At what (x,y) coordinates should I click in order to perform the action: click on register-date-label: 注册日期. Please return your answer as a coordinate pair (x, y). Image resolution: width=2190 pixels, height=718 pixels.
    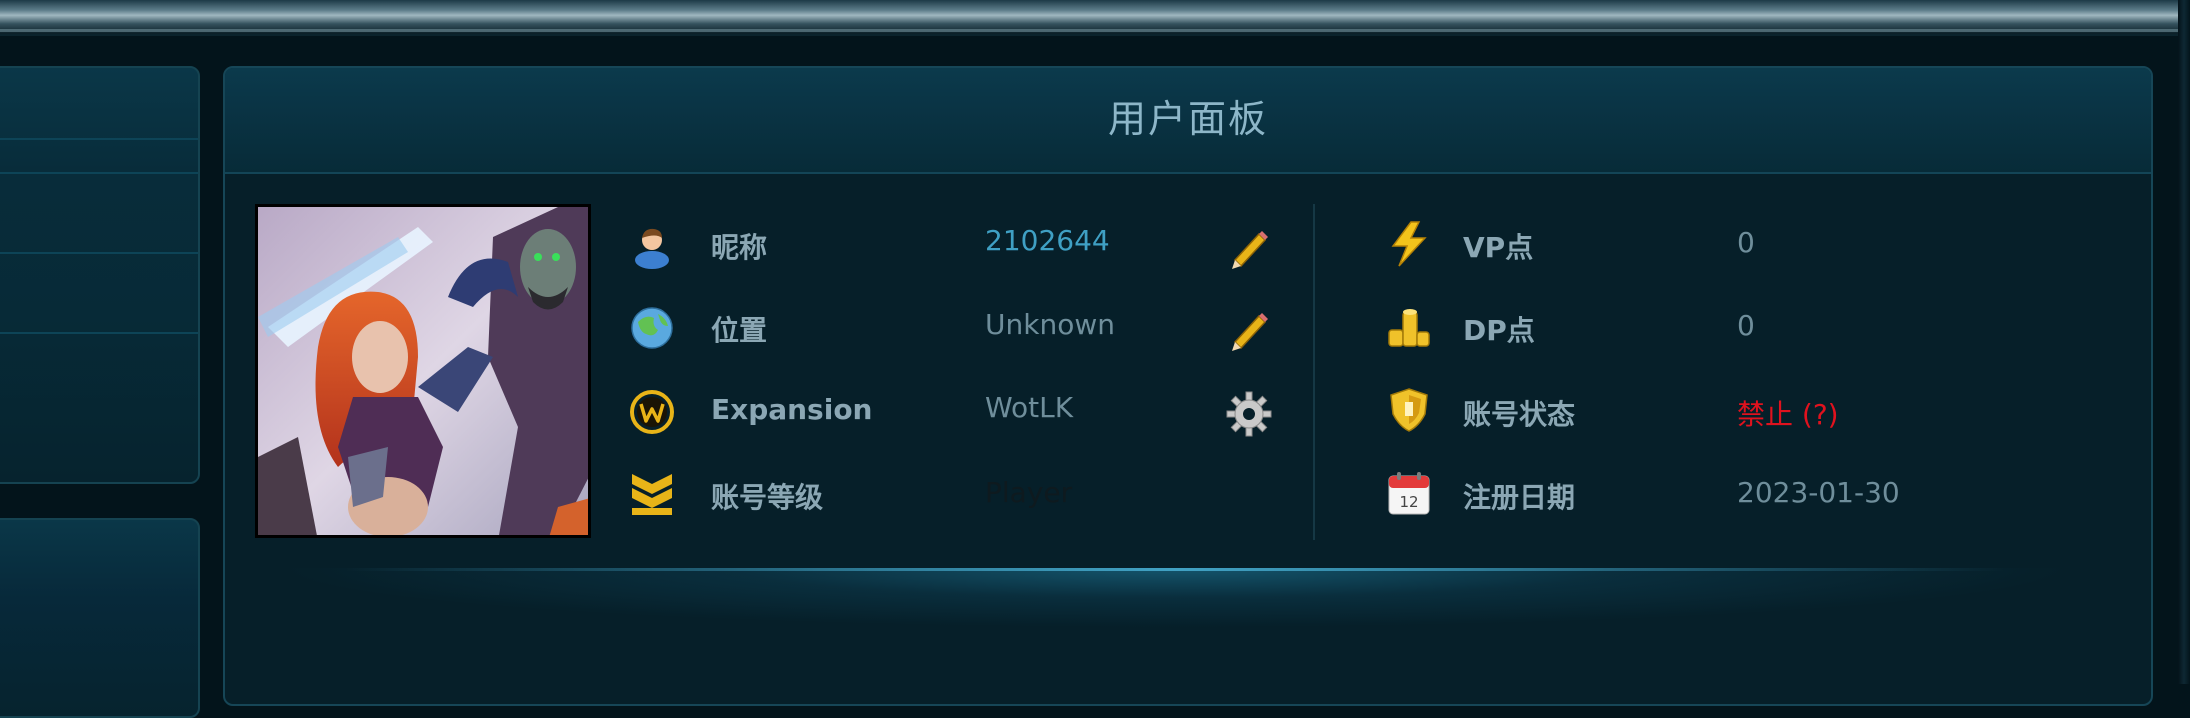
    Looking at the image, I should click on (1519, 497).